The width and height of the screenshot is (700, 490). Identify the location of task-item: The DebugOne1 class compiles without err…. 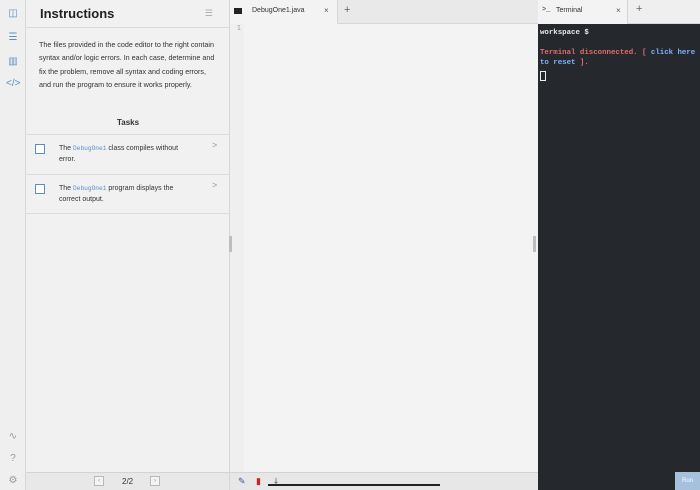
(128, 154).